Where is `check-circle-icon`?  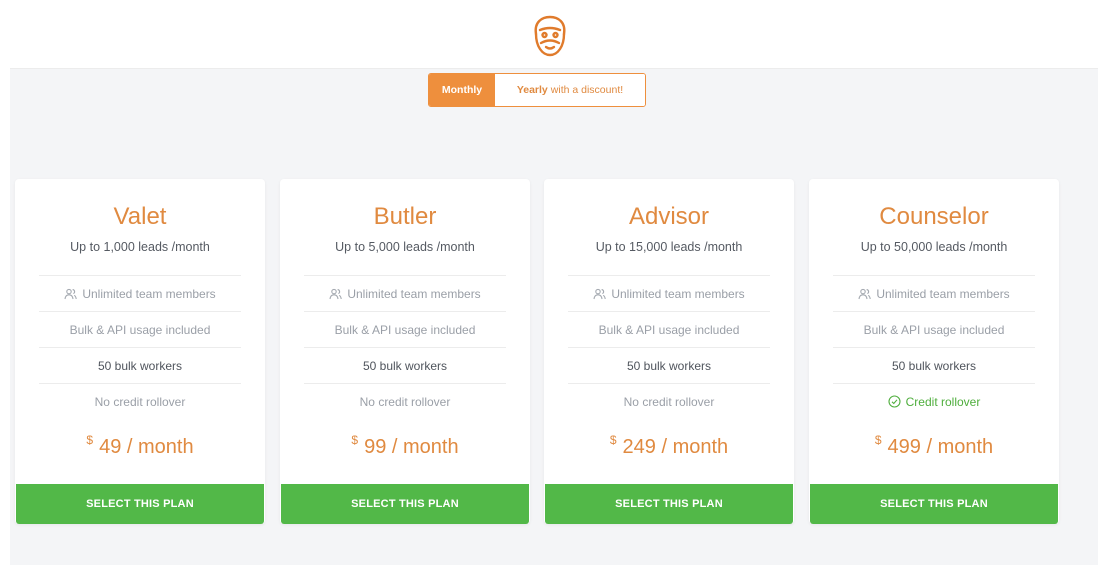 check-circle-icon is located at coordinates (894, 401).